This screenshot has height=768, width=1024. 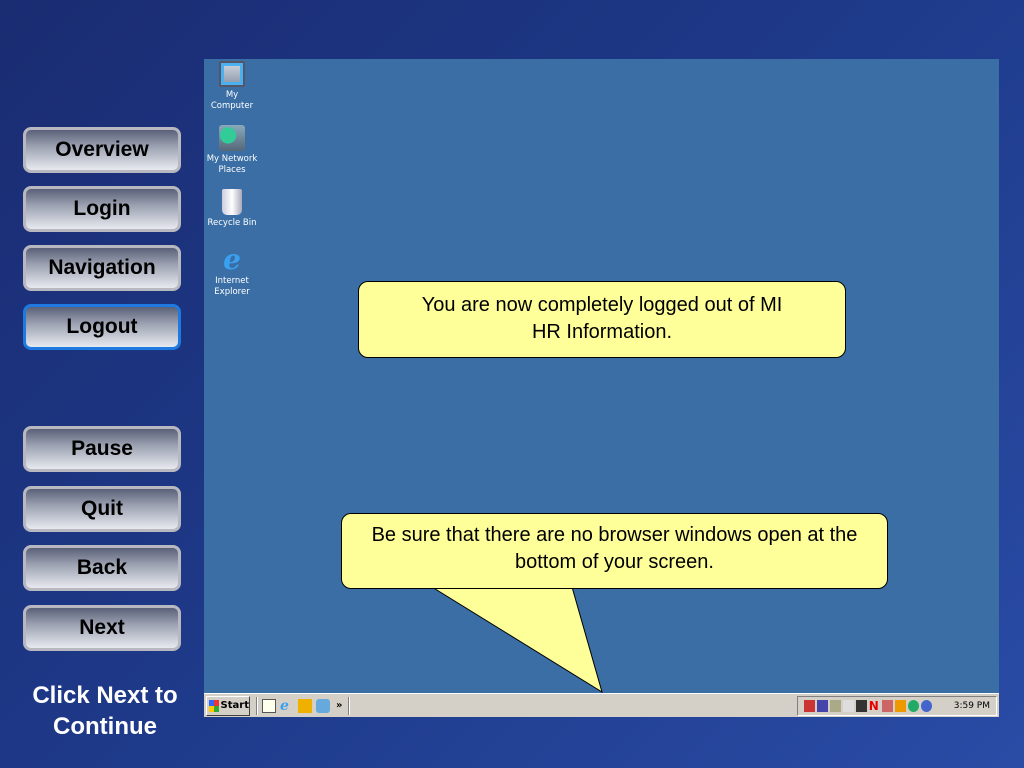 What do you see at coordinates (102, 449) in the screenshot?
I see `pause-button: Pause` at bounding box center [102, 449].